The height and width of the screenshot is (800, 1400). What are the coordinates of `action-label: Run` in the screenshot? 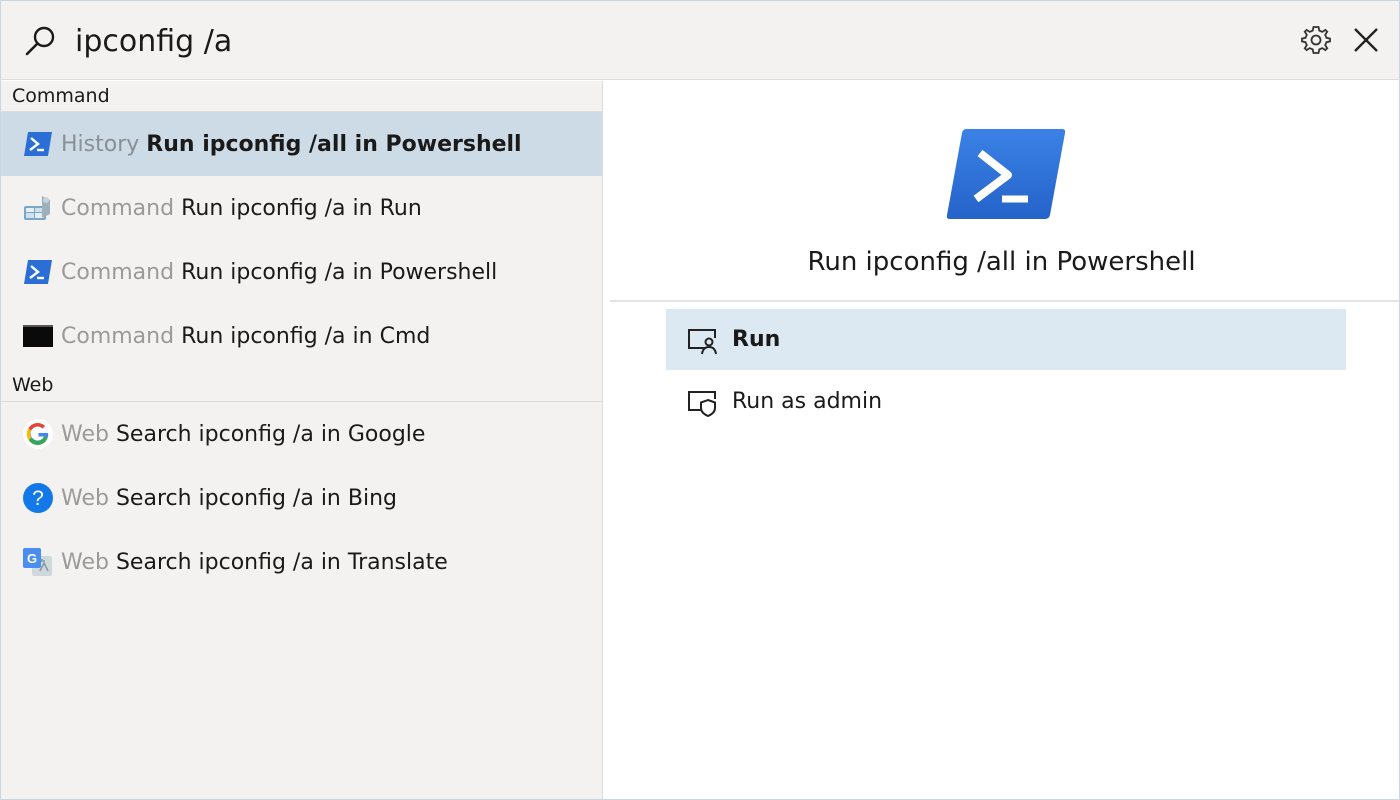 It's located at (756, 339).